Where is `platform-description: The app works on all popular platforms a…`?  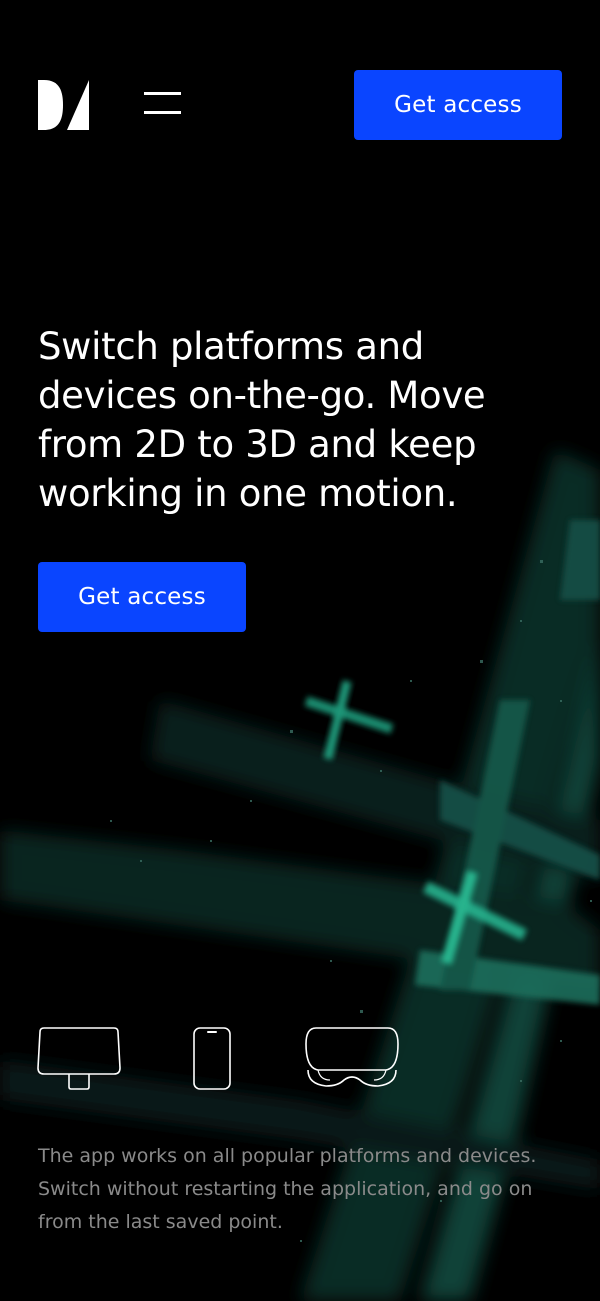
platform-description: The app works on all popular platforms a… is located at coordinates (287, 1189).